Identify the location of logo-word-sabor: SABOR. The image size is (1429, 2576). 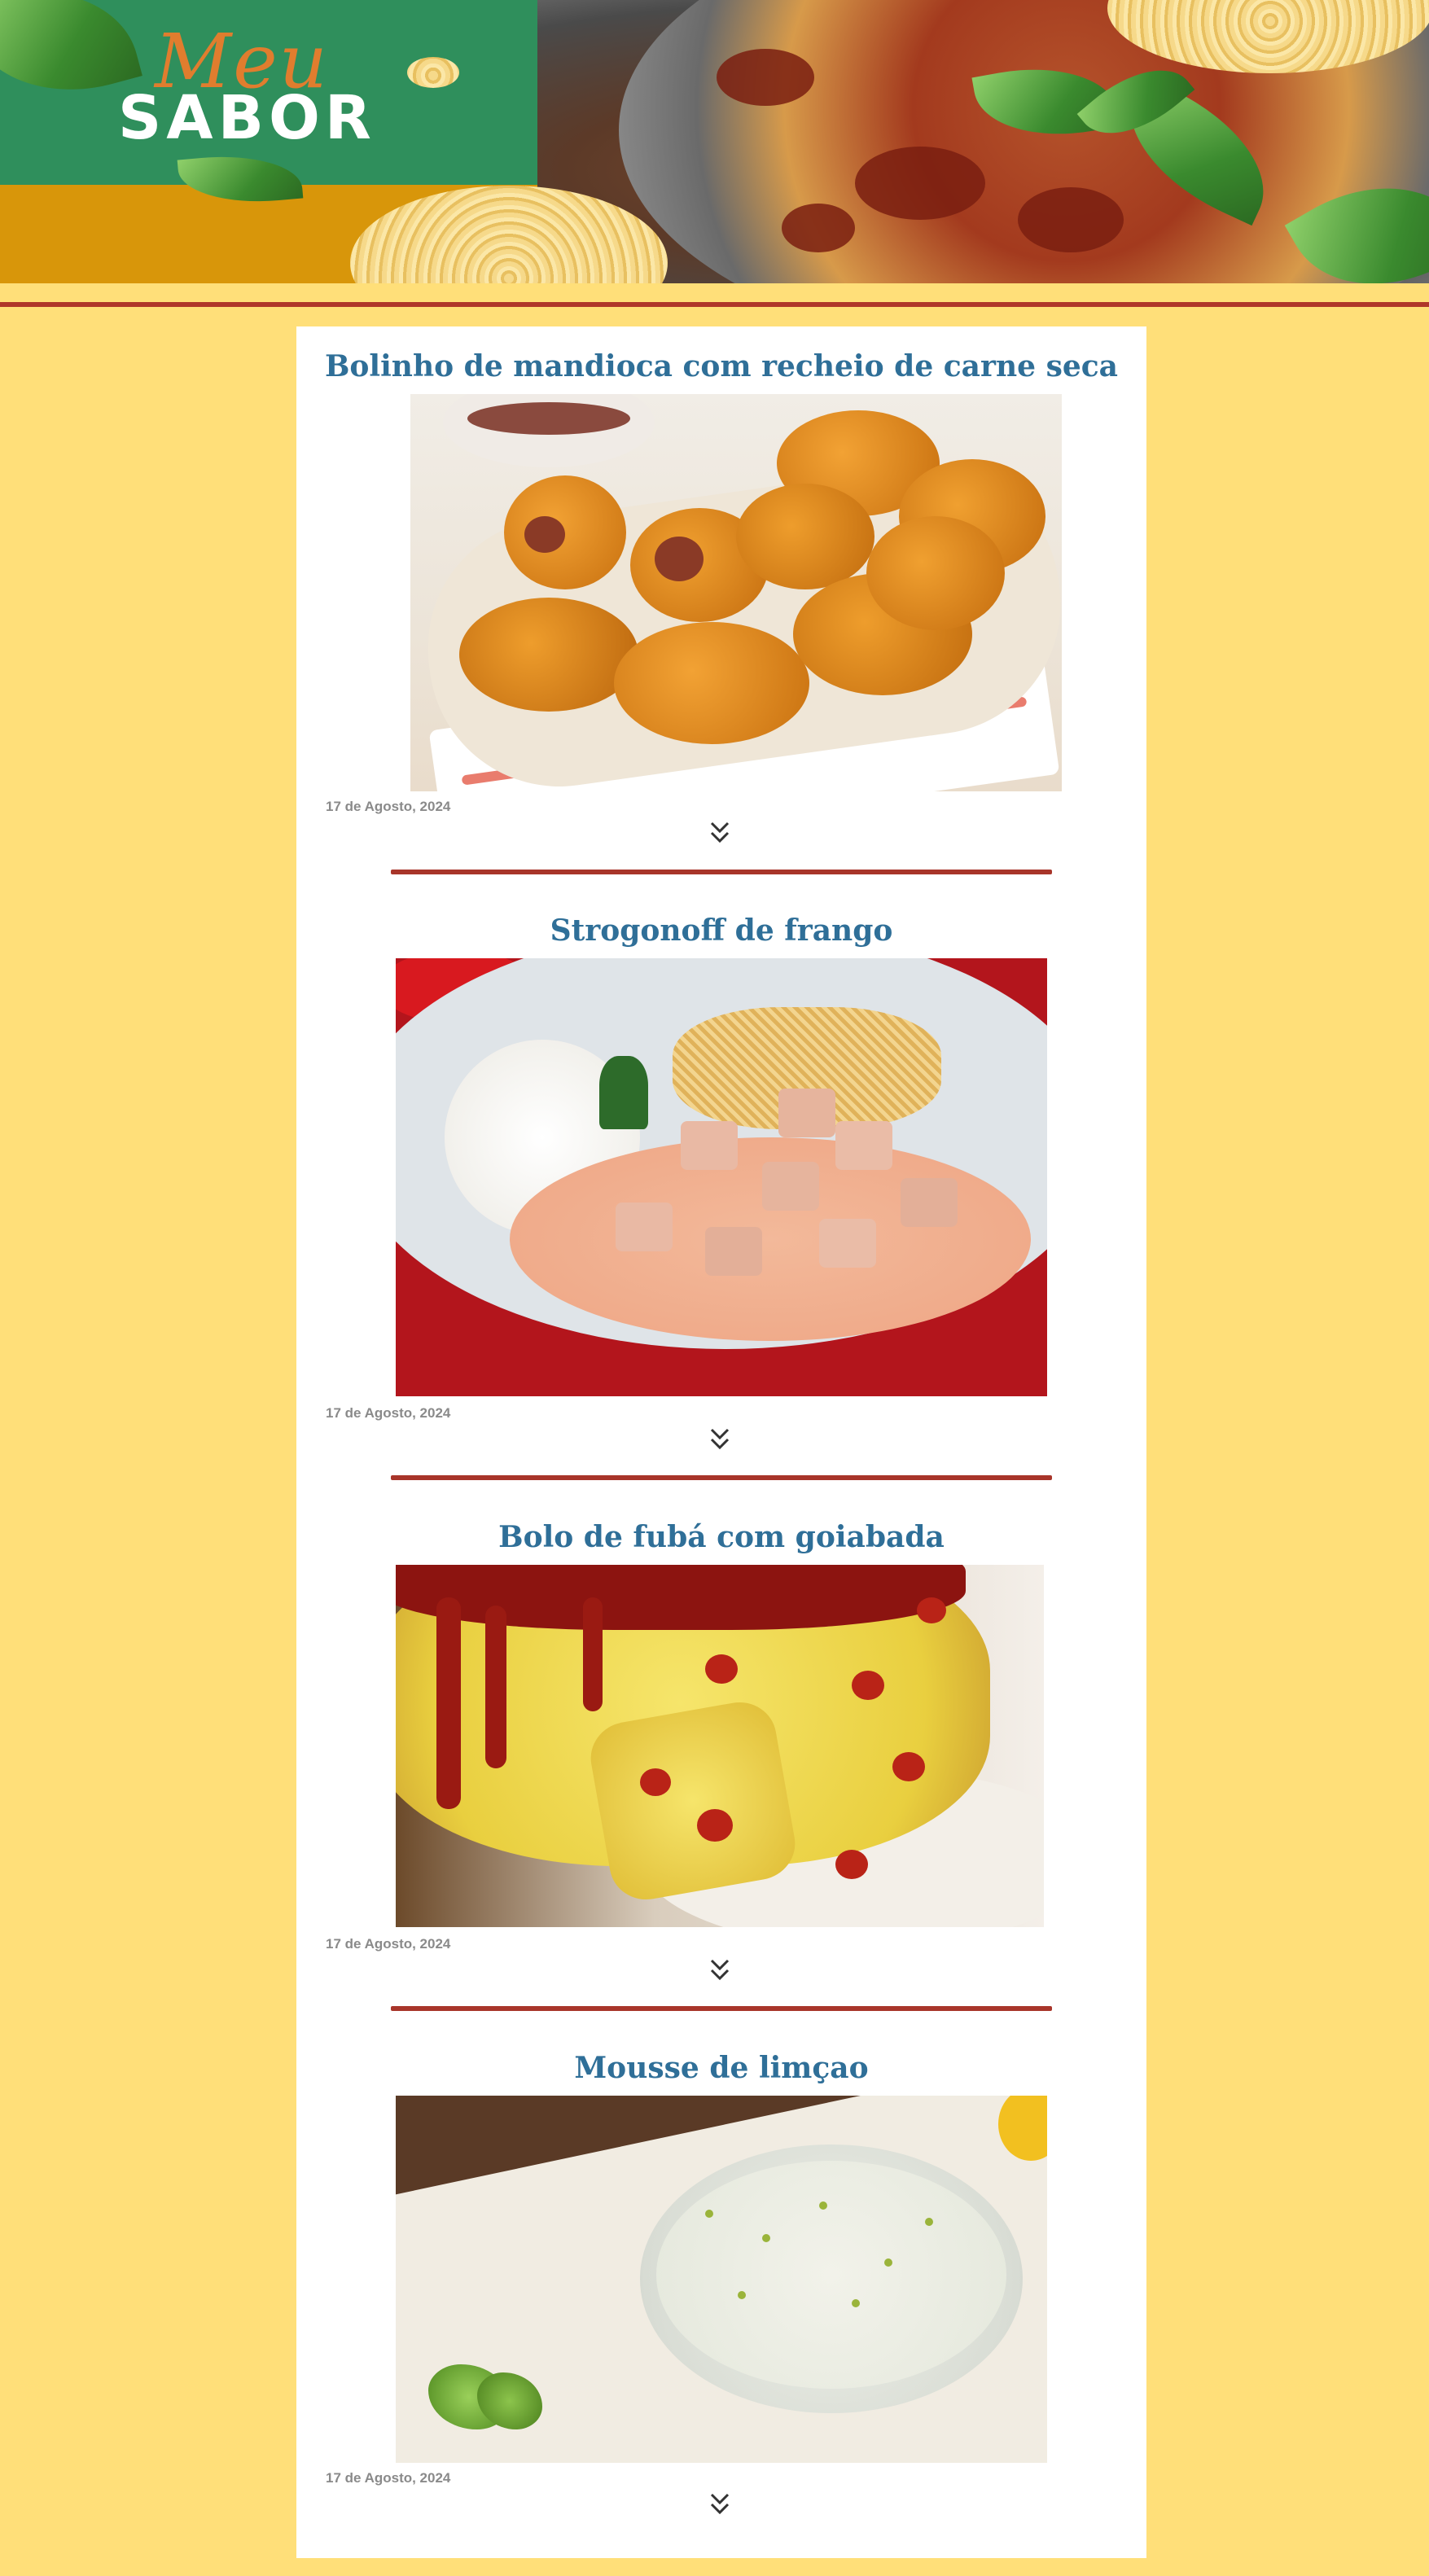
(247, 118).